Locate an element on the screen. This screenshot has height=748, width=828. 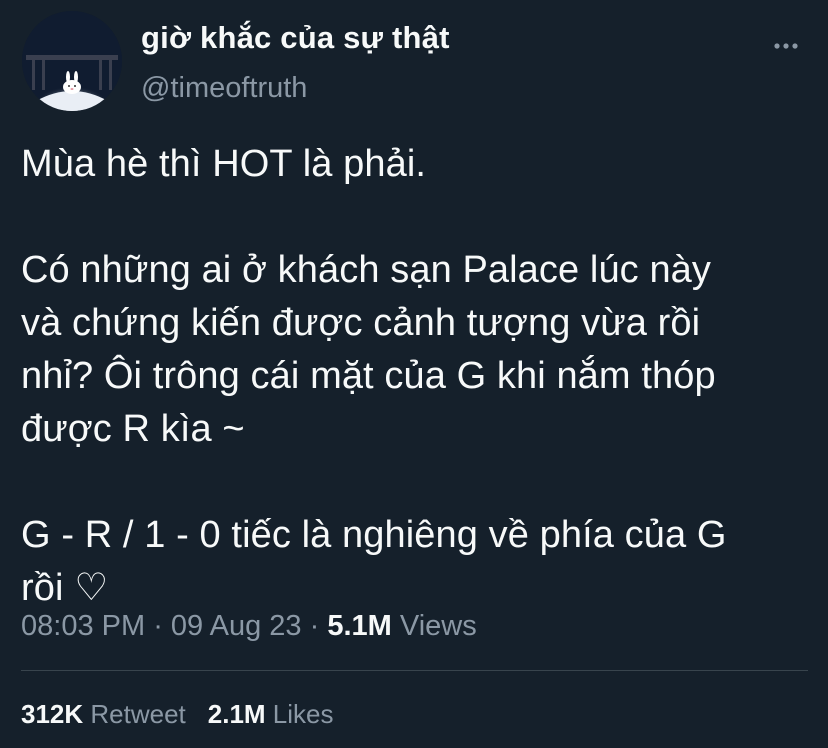
views-count: 5.1M is located at coordinates (359, 626).